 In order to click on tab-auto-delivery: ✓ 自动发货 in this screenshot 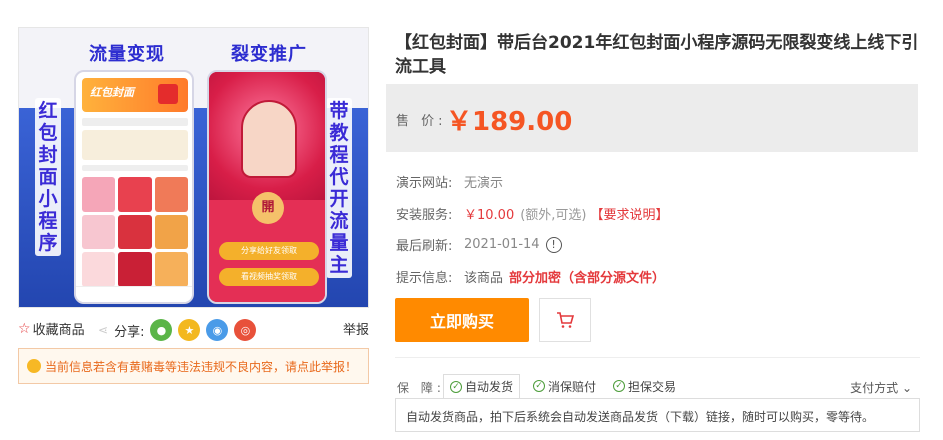, I will do `click(482, 386)`.